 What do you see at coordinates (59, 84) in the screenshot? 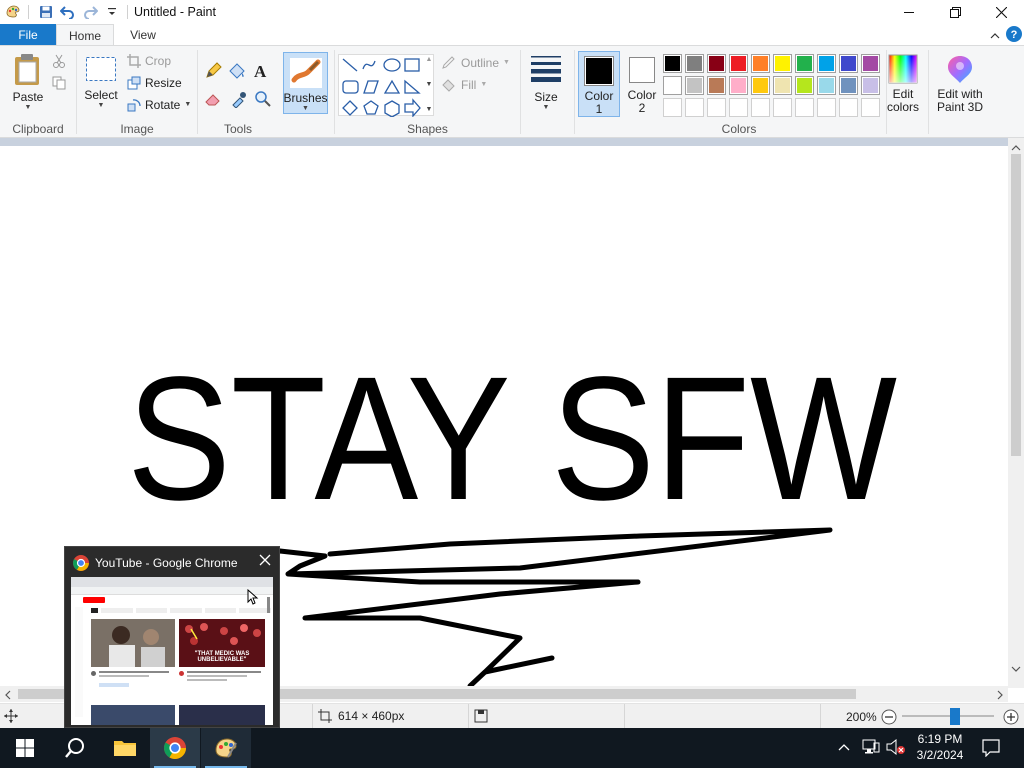
I see `copy-icon` at bounding box center [59, 84].